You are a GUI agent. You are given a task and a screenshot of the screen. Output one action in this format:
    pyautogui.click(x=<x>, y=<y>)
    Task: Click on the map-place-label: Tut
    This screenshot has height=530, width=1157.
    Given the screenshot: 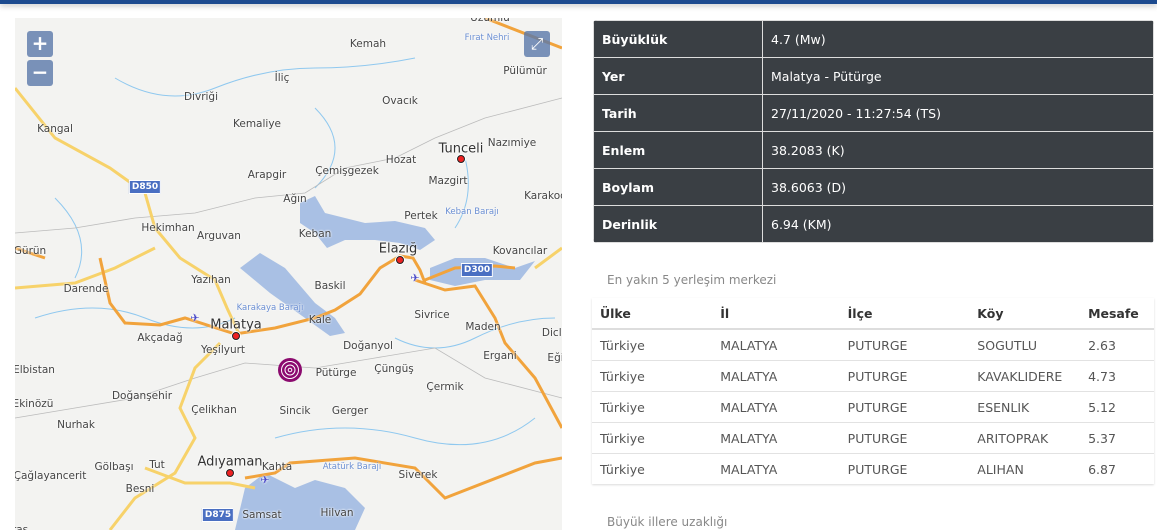 What is the action you would take?
    pyautogui.click(x=157, y=465)
    